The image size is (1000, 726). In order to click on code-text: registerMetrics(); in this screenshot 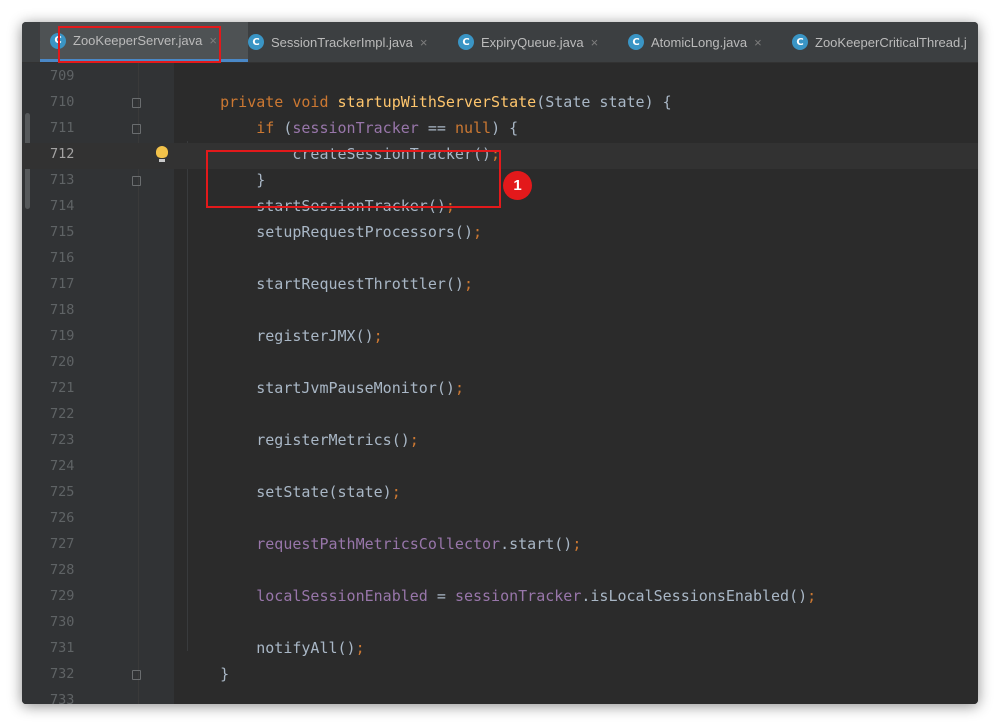, I will do `click(301, 440)`.